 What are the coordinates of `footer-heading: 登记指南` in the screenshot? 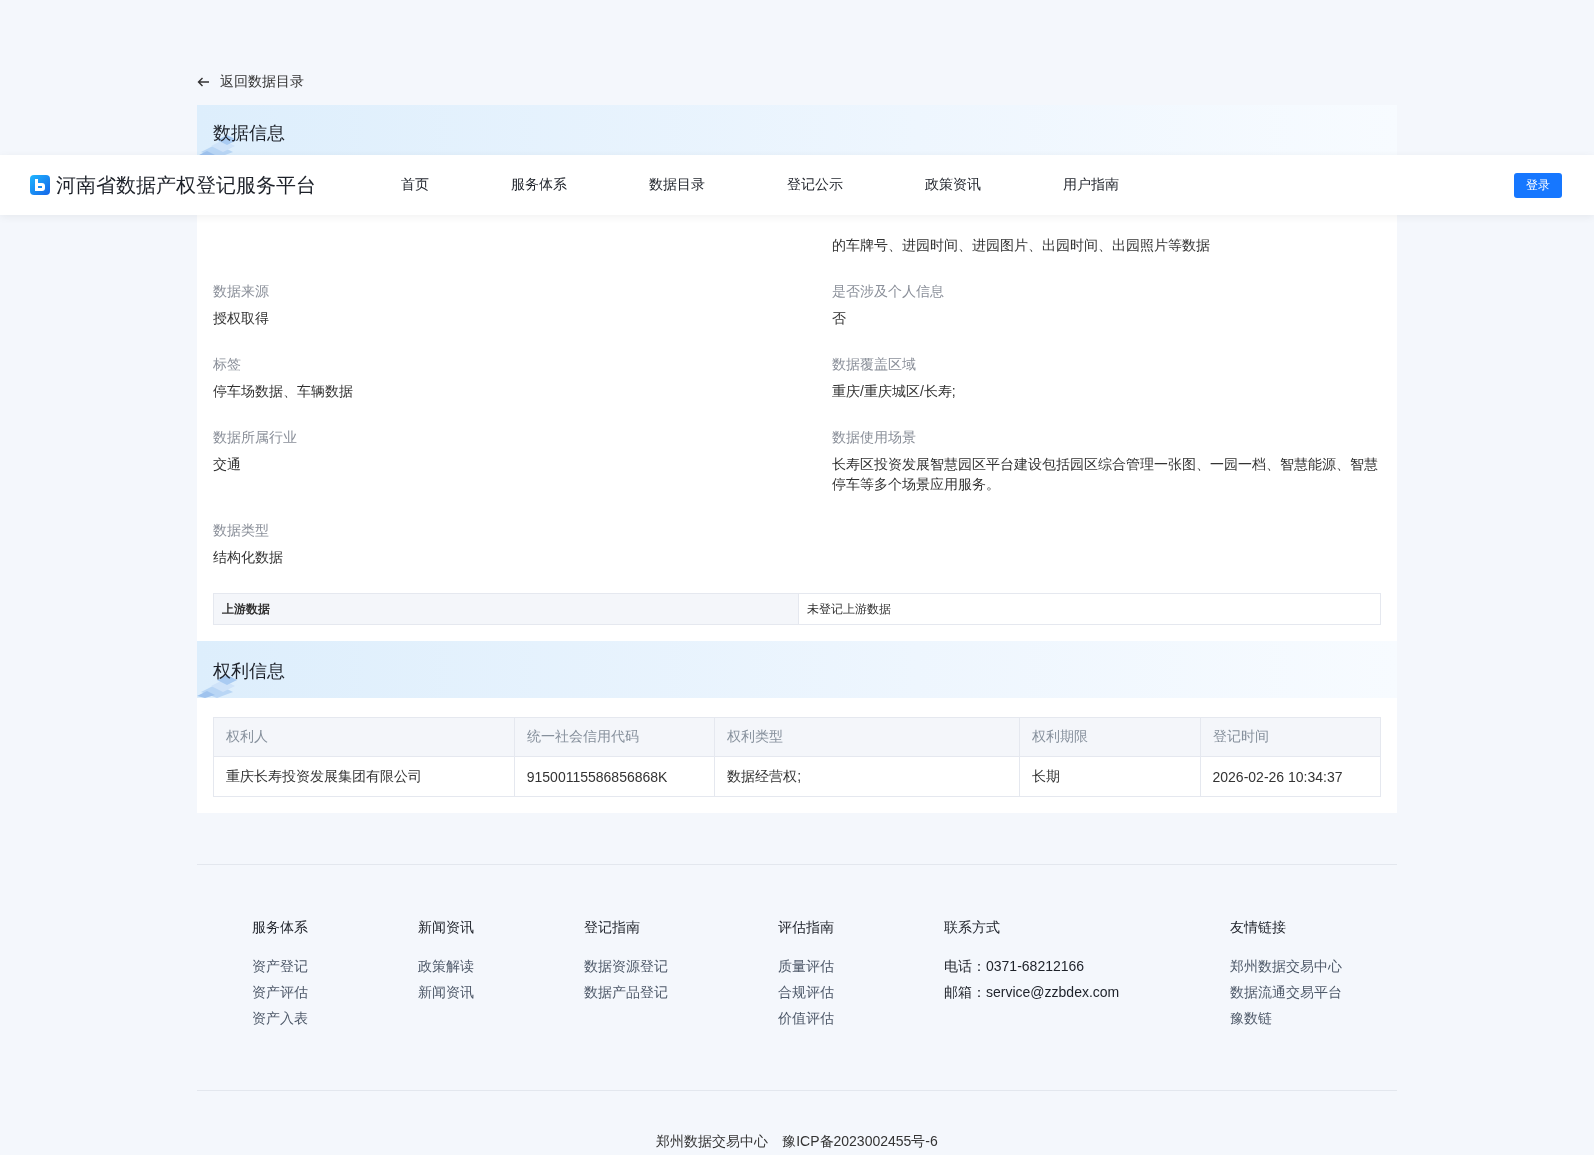 It's located at (612, 927).